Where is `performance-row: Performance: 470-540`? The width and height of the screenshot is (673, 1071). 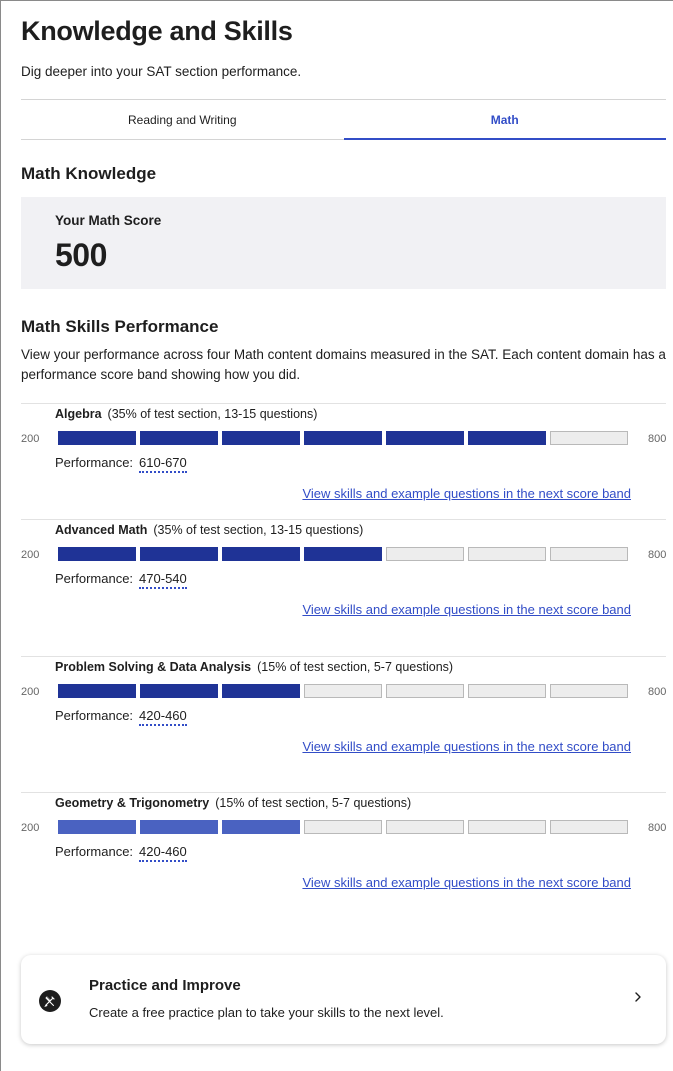
performance-row: Performance: 470-540 is located at coordinates (121, 580).